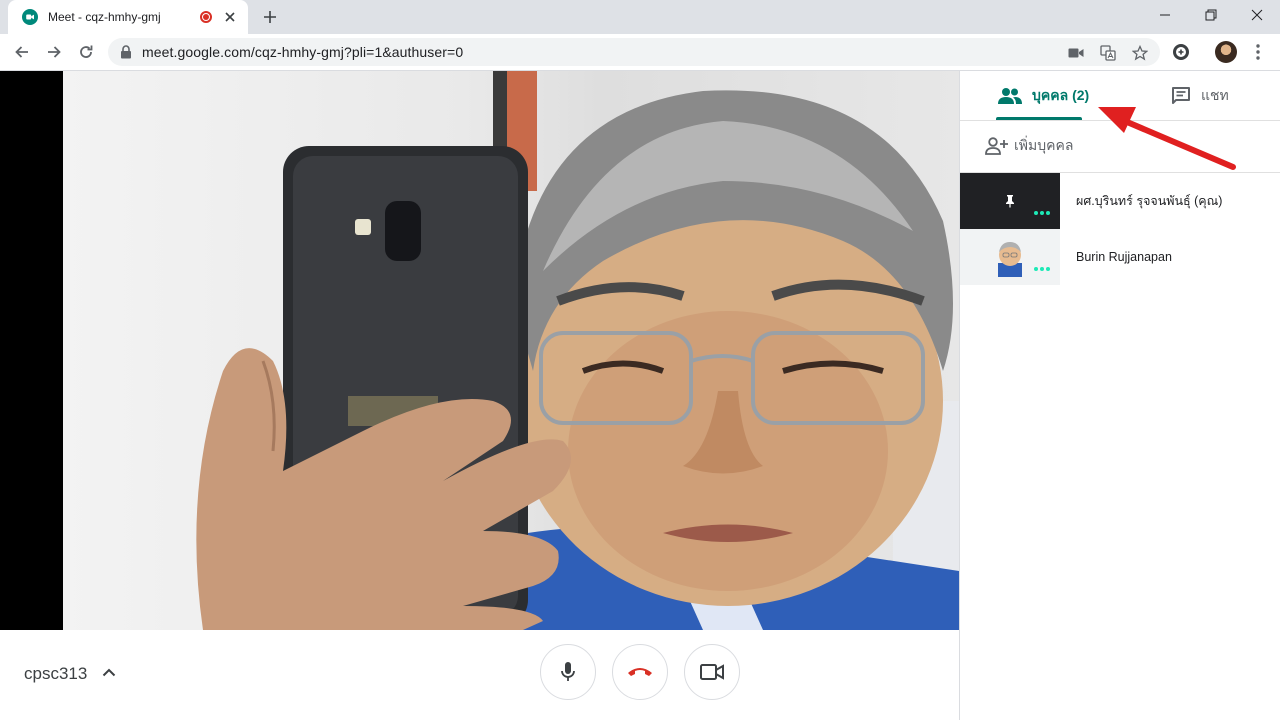 This screenshot has height=720, width=1280. Describe the element at coordinates (230, 17) in the screenshot. I see `close-icon` at that location.